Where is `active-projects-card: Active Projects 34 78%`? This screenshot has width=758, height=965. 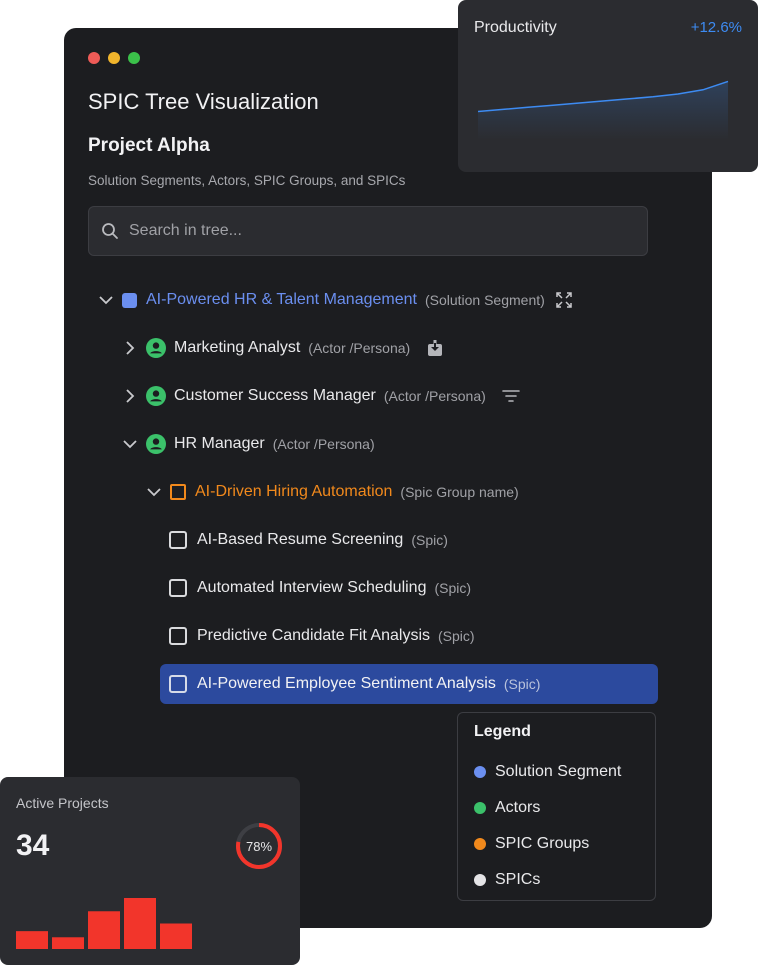 active-projects-card: Active Projects 34 78% is located at coordinates (150, 871).